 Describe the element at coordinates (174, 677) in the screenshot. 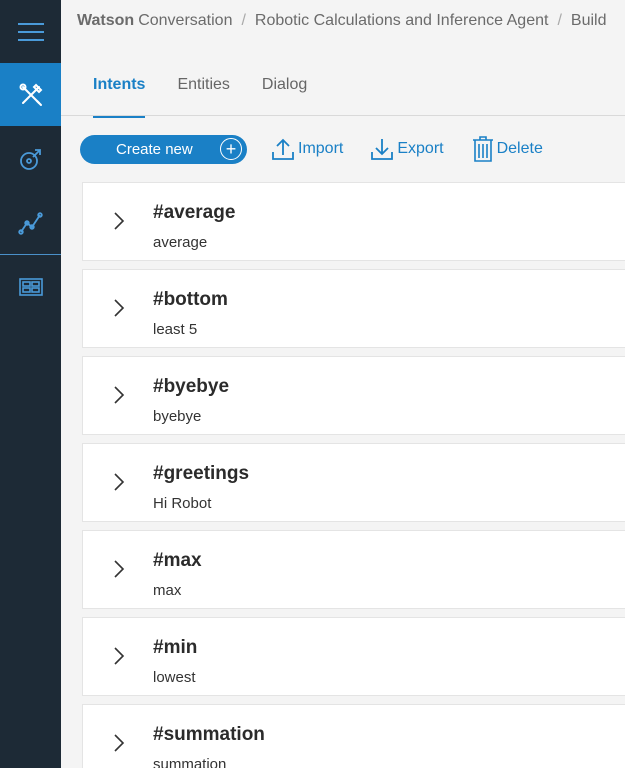

I see `intent-example: lowest` at that location.